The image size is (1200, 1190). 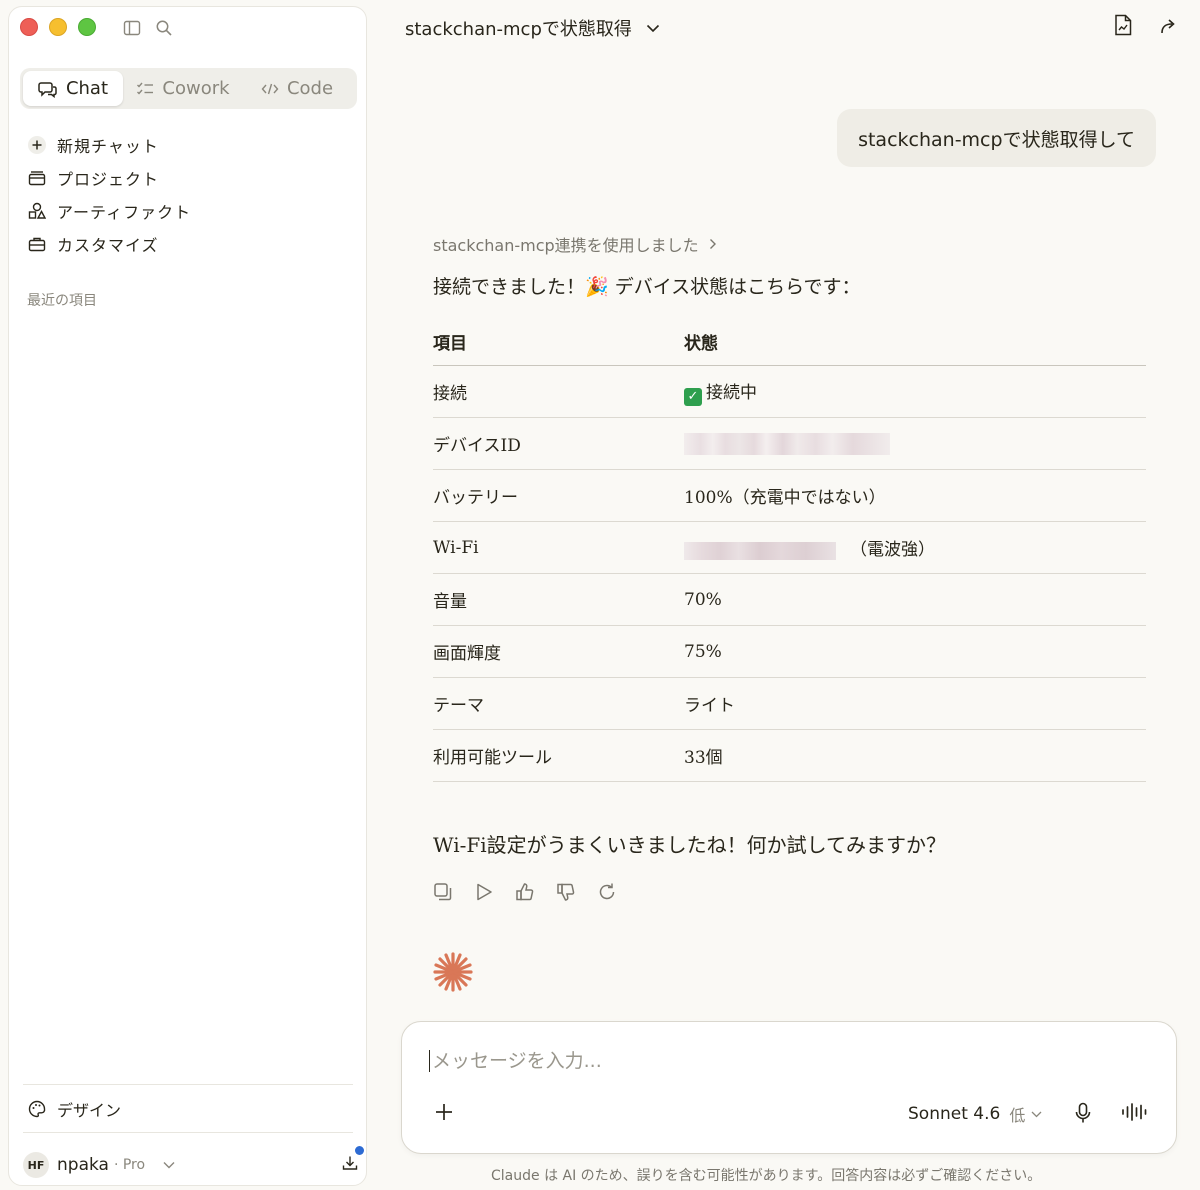 What do you see at coordinates (558, 599) in the screenshot?
I see `row-item: 音量` at bounding box center [558, 599].